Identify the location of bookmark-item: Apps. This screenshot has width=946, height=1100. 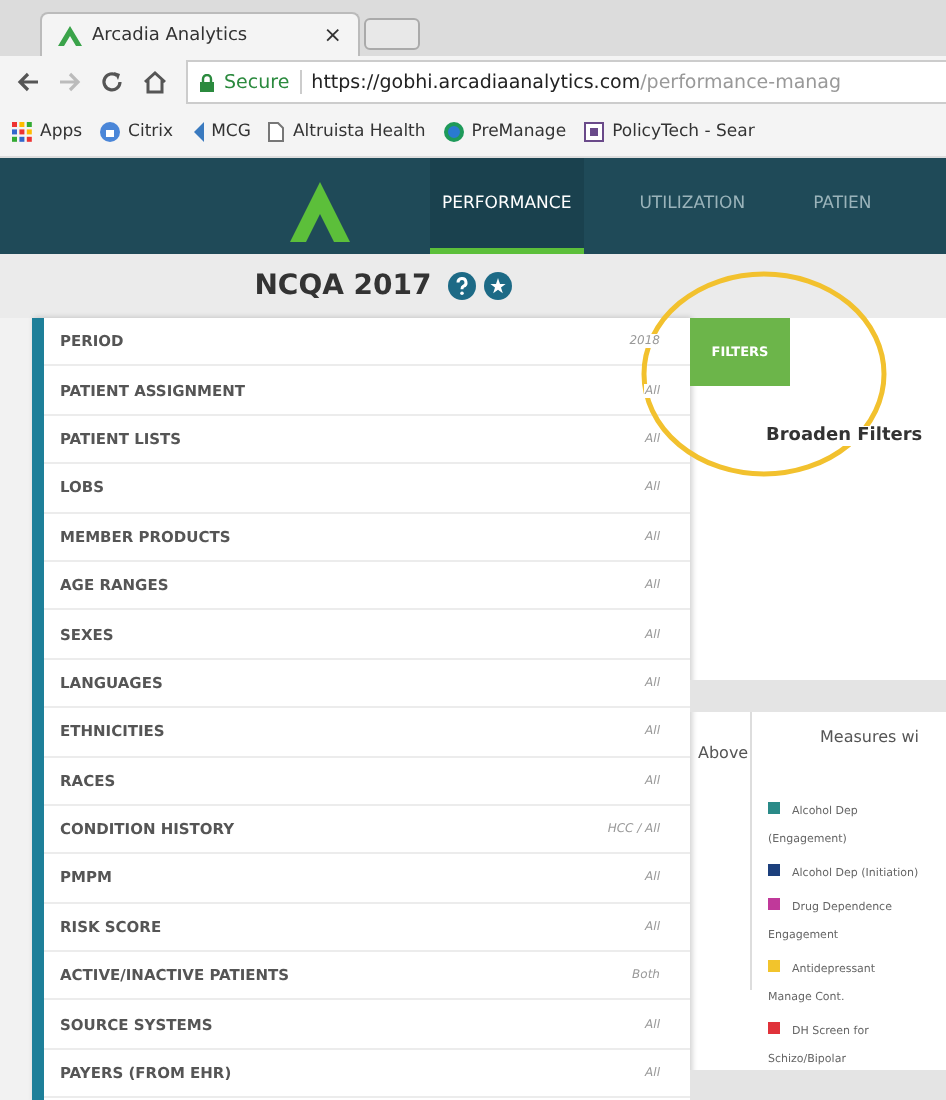
(47, 132).